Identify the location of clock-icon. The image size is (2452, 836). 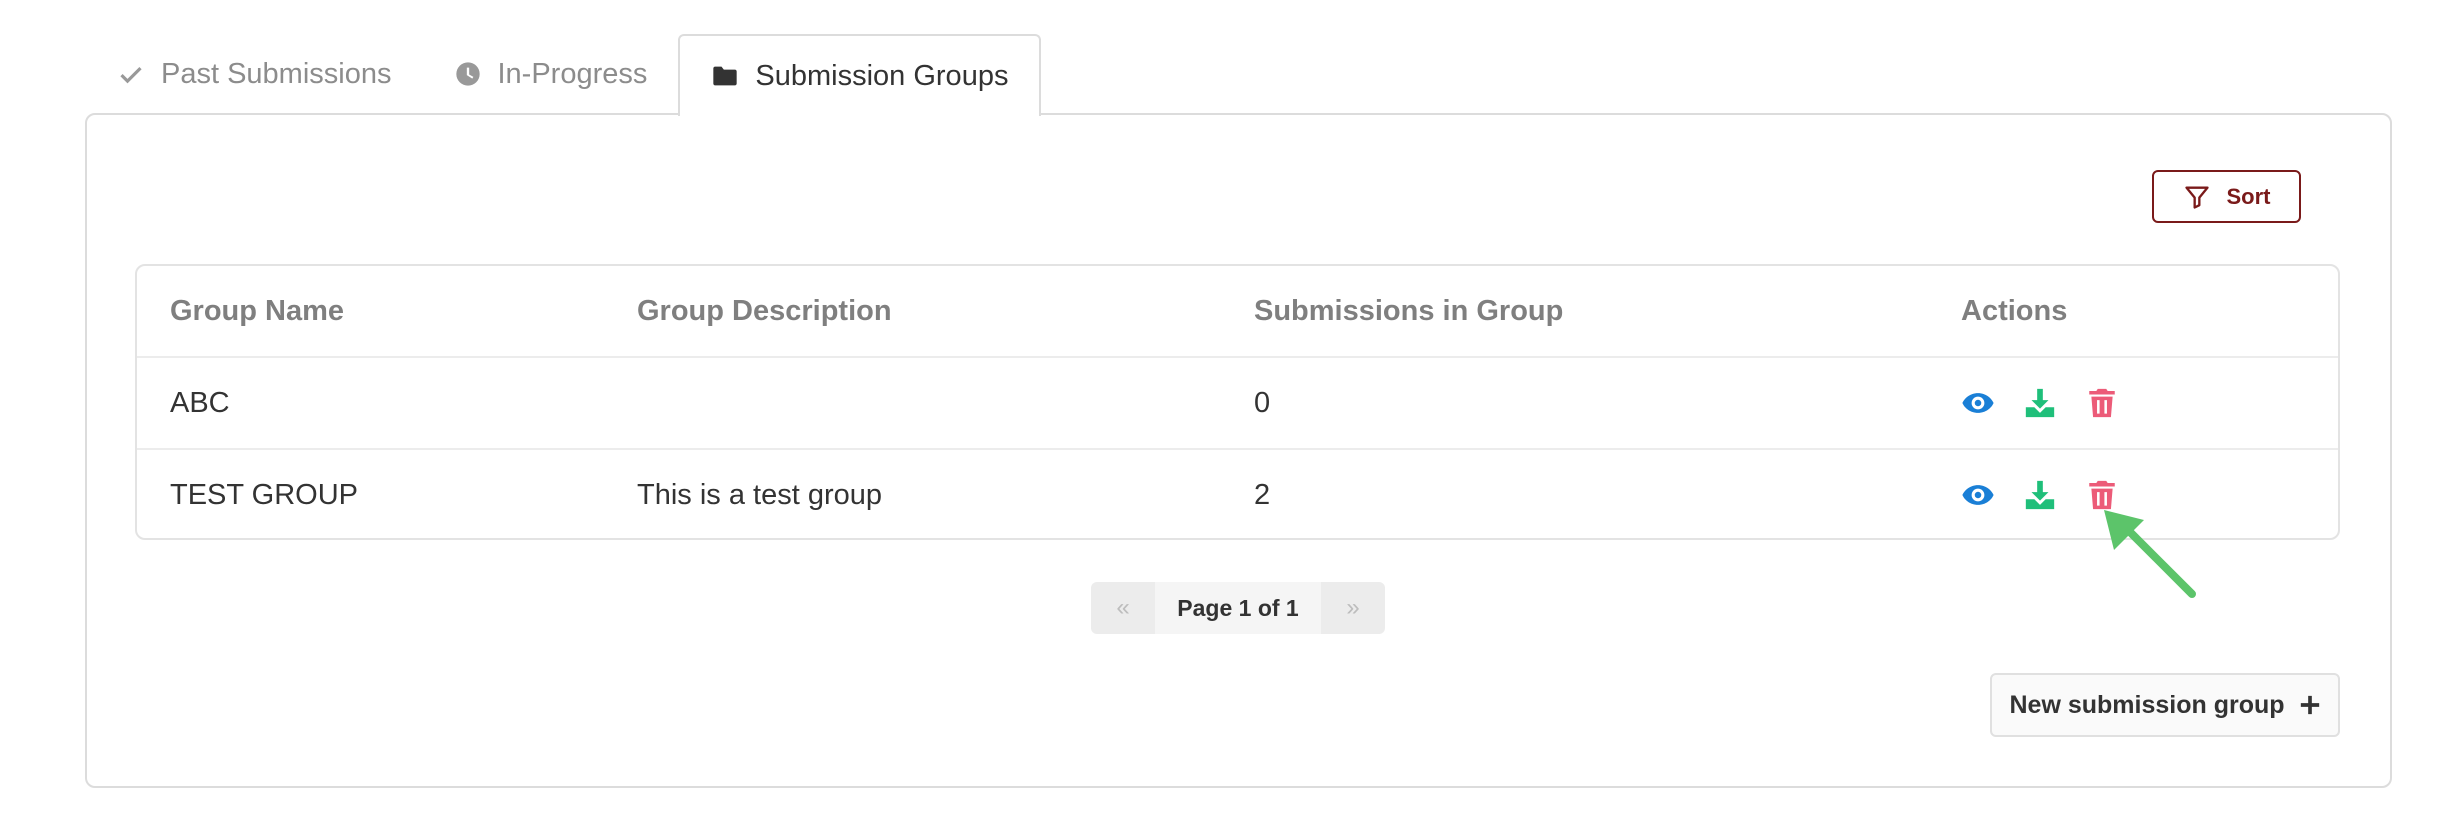
(467, 74).